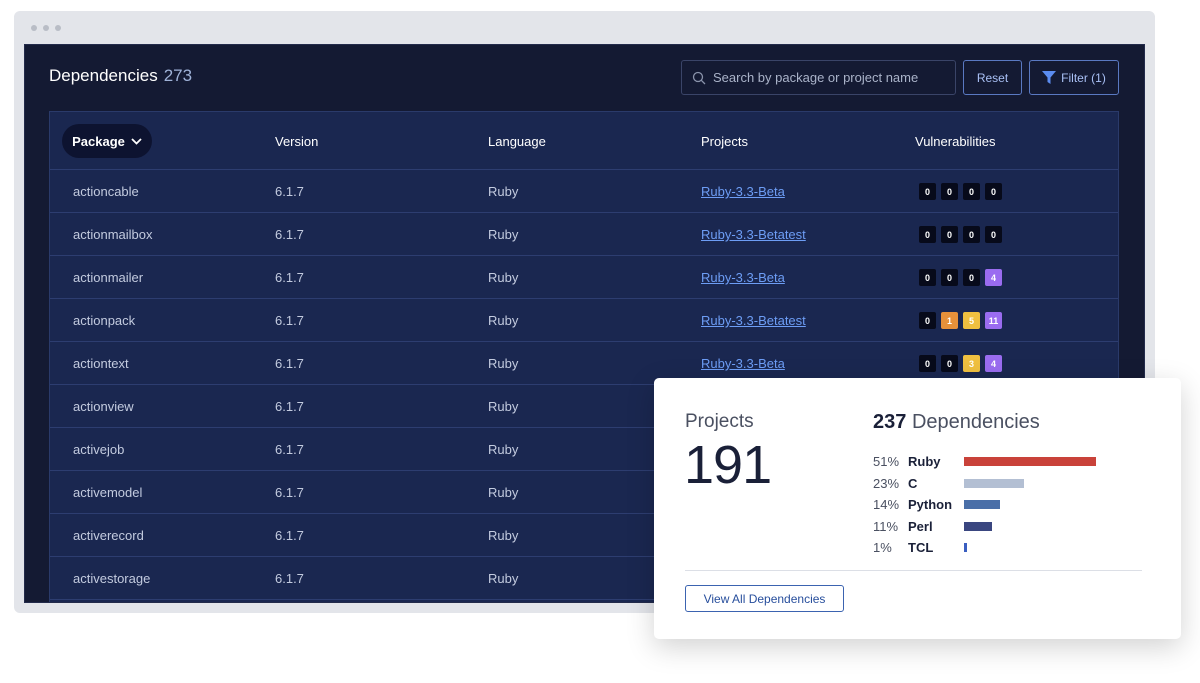 The image size is (1200, 683). Describe the element at coordinates (106, 191) in the screenshot. I see `package-name: actioncable` at that location.